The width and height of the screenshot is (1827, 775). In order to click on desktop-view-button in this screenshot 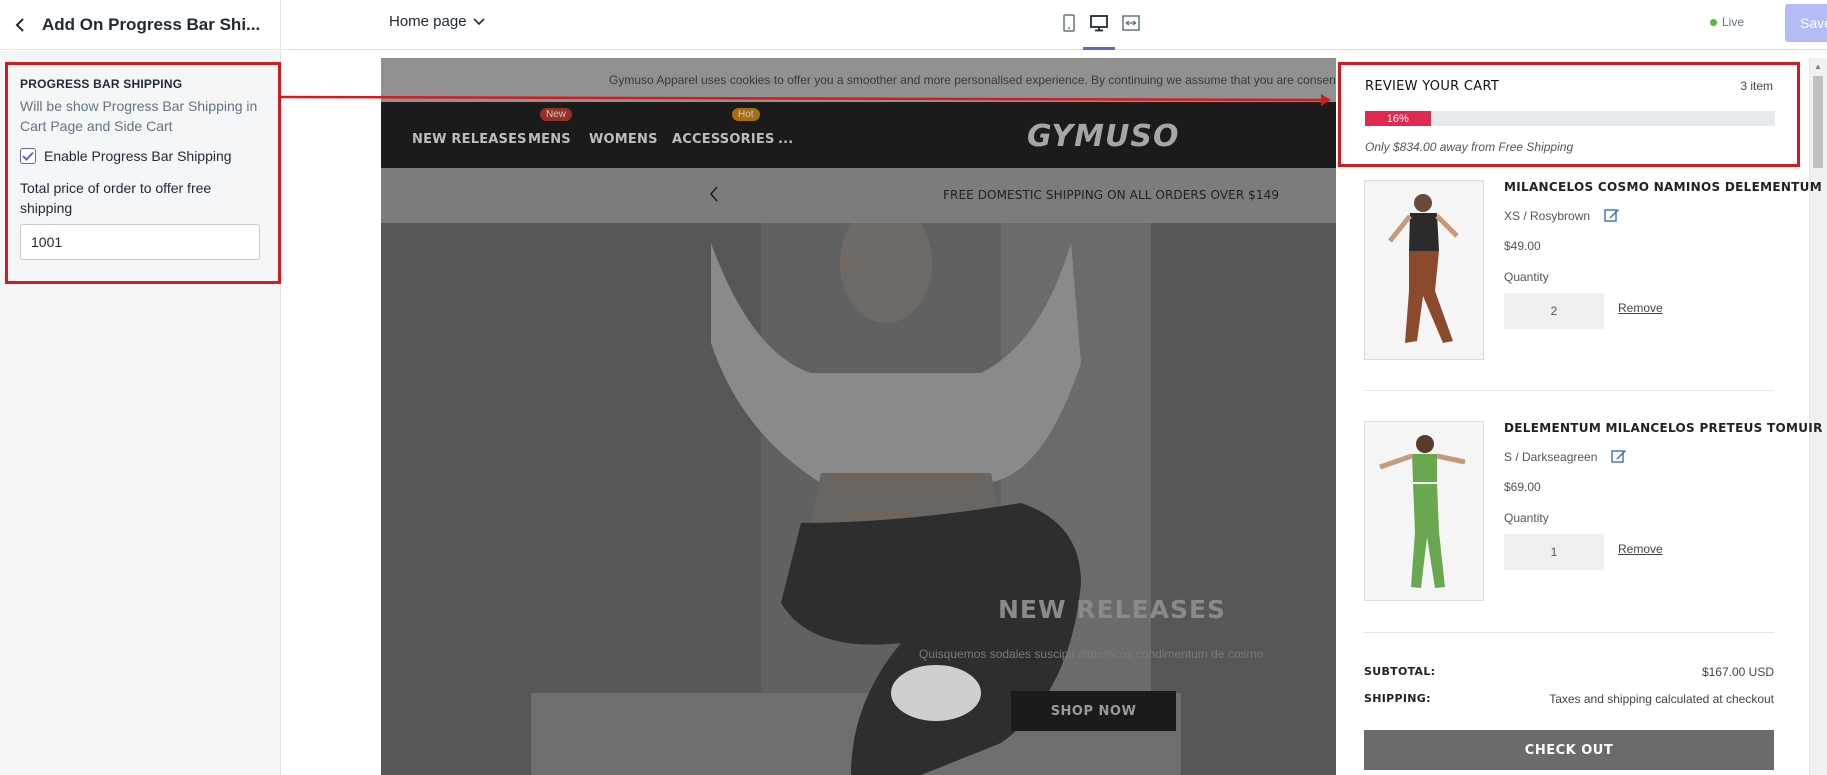, I will do `click(1099, 23)`.